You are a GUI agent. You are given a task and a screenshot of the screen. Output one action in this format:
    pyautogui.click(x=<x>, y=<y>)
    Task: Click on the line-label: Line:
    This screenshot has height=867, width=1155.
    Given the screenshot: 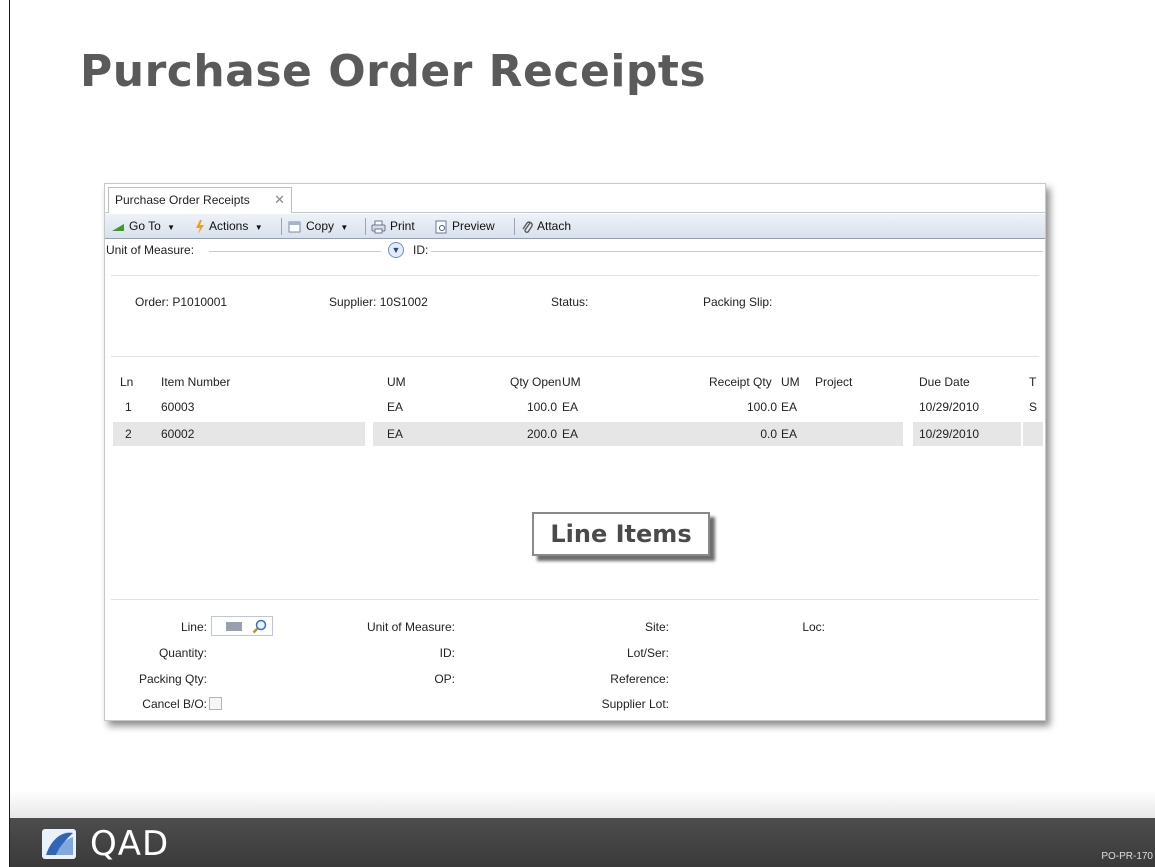 What is the action you would take?
    pyautogui.click(x=193, y=627)
    